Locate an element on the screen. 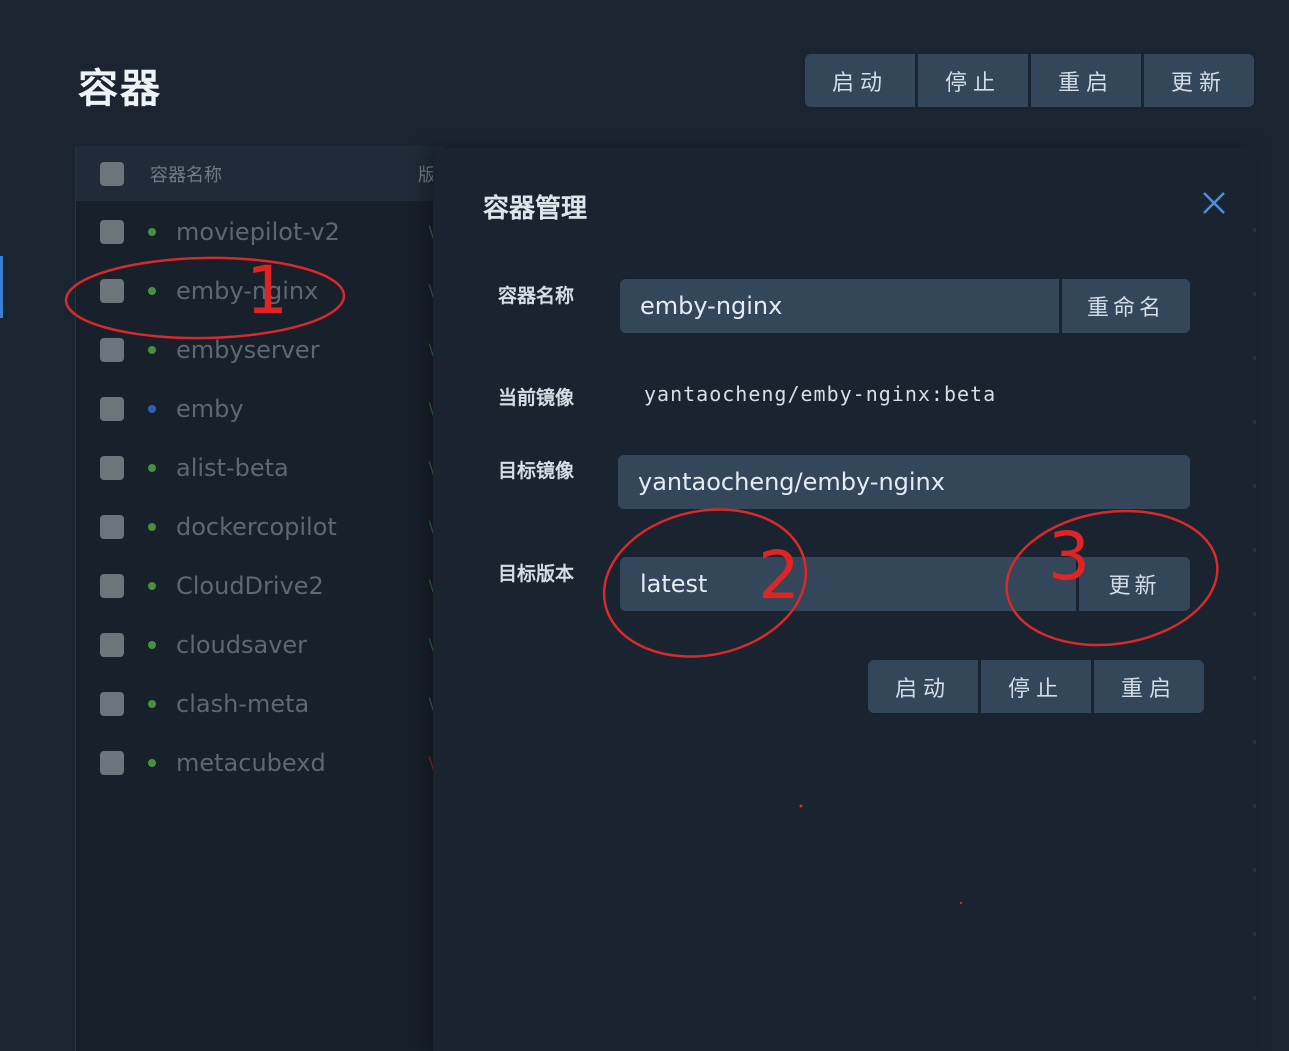  dialog-restart-button: 重启 is located at coordinates (1149, 686).